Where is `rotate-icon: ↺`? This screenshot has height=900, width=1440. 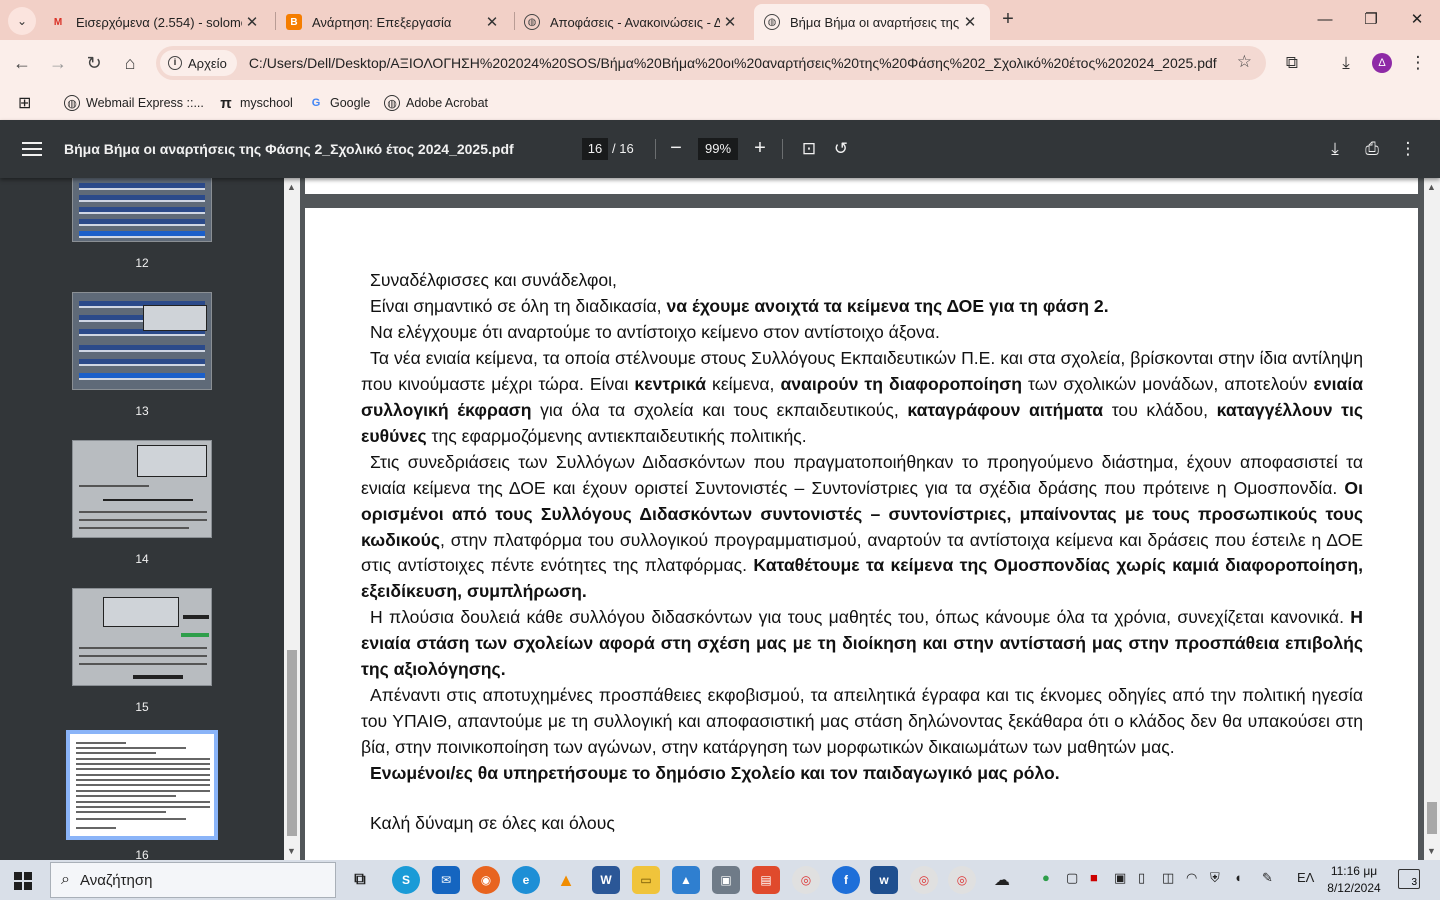 rotate-icon: ↺ is located at coordinates (841, 149).